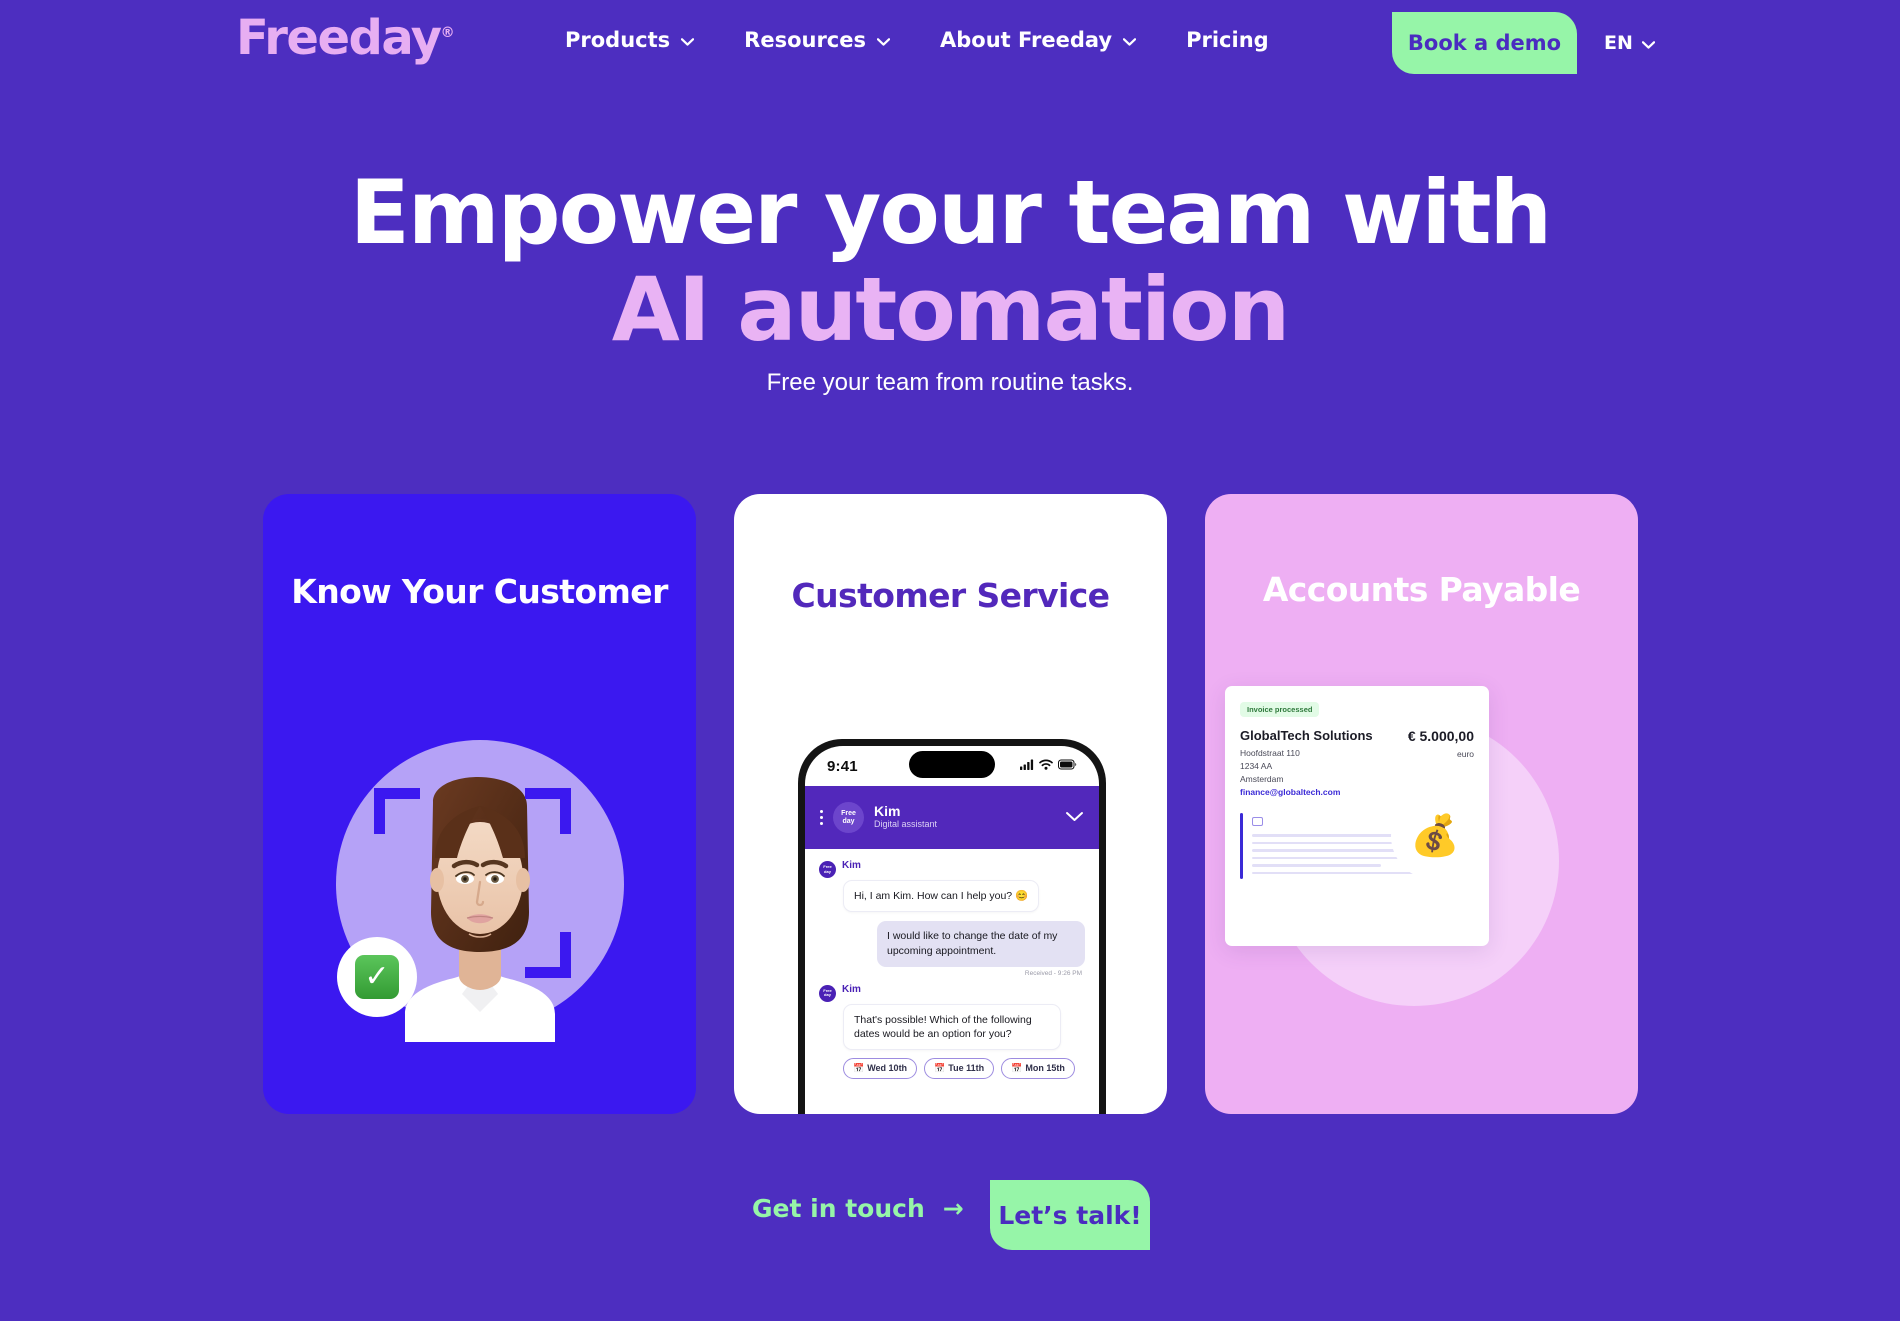 This screenshot has width=1900, height=1321. What do you see at coordinates (951, 595) in the screenshot?
I see `card-customer-service-title: Customer Service` at bounding box center [951, 595].